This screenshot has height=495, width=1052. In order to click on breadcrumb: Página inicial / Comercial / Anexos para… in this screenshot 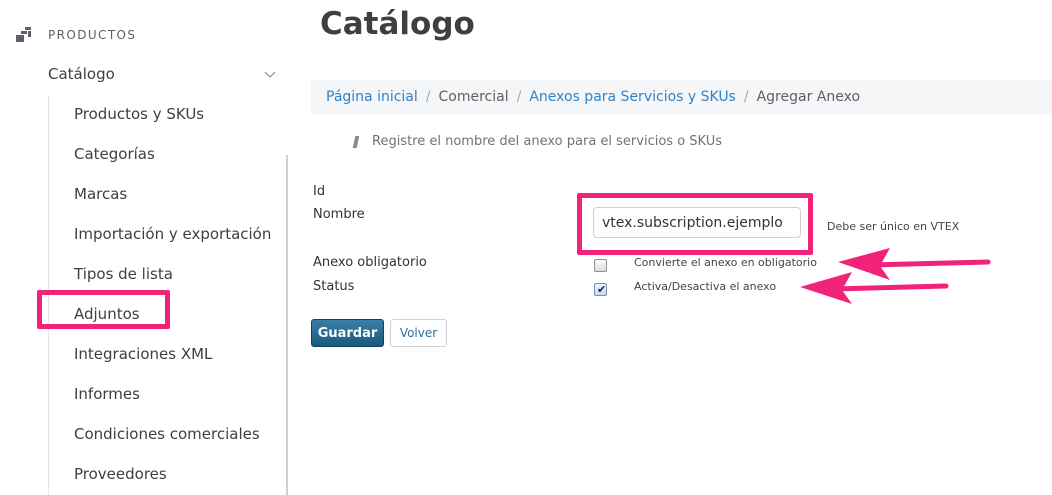, I will do `click(681, 97)`.